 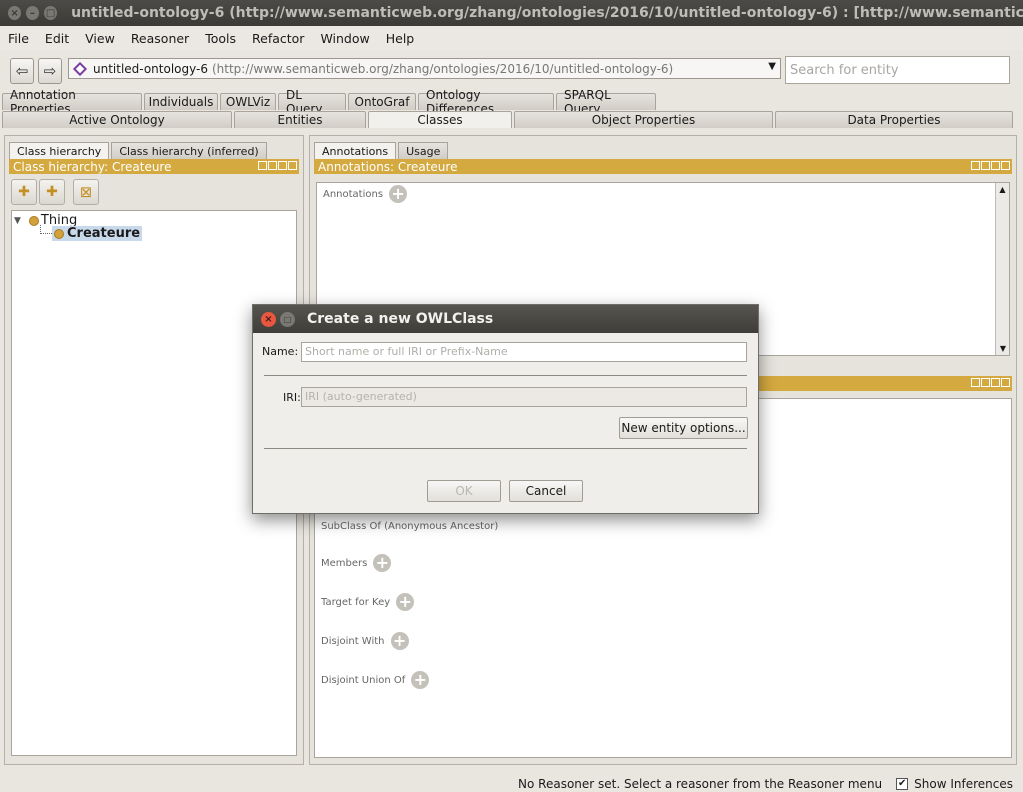 I want to click on tab-classes: Classes, so click(x=440, y=119).